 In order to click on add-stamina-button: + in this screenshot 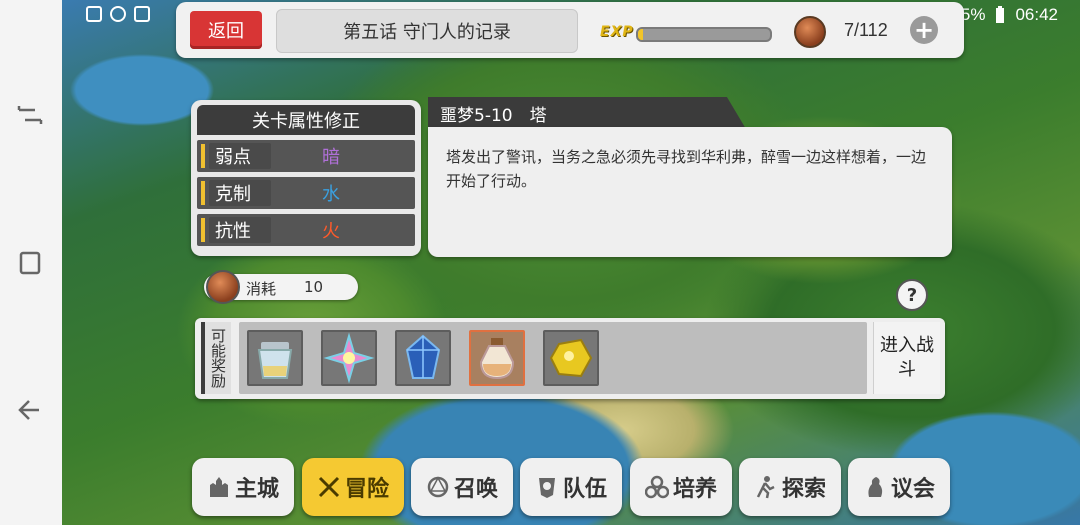, I will do `click(924, 30)`.